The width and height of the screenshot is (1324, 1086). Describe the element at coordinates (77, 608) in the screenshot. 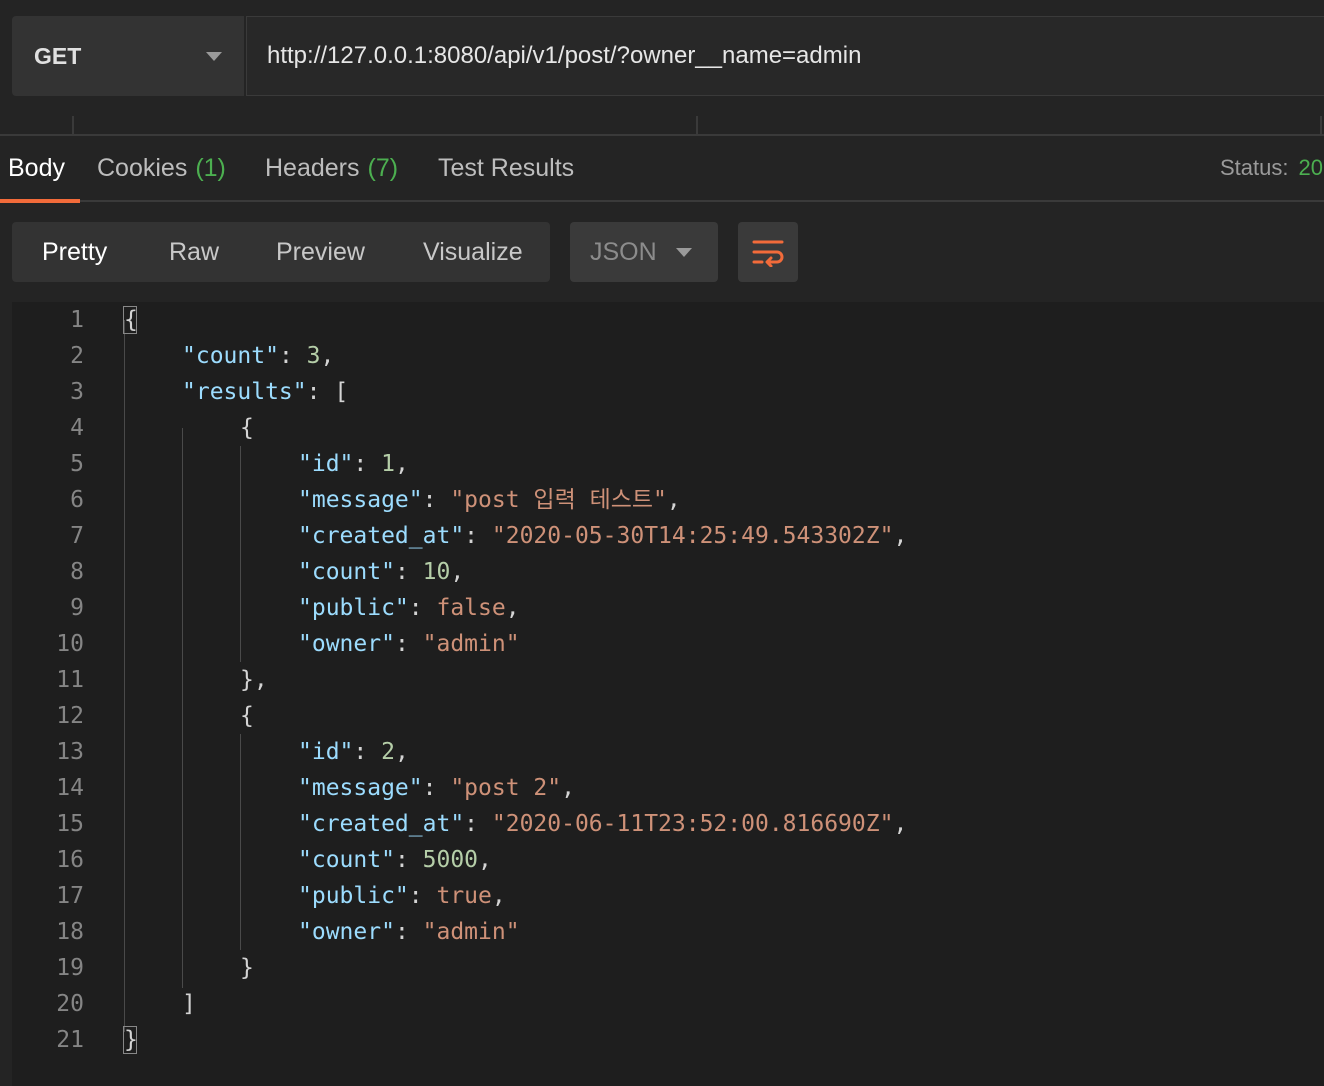

I see `line-number: 9` at that location.